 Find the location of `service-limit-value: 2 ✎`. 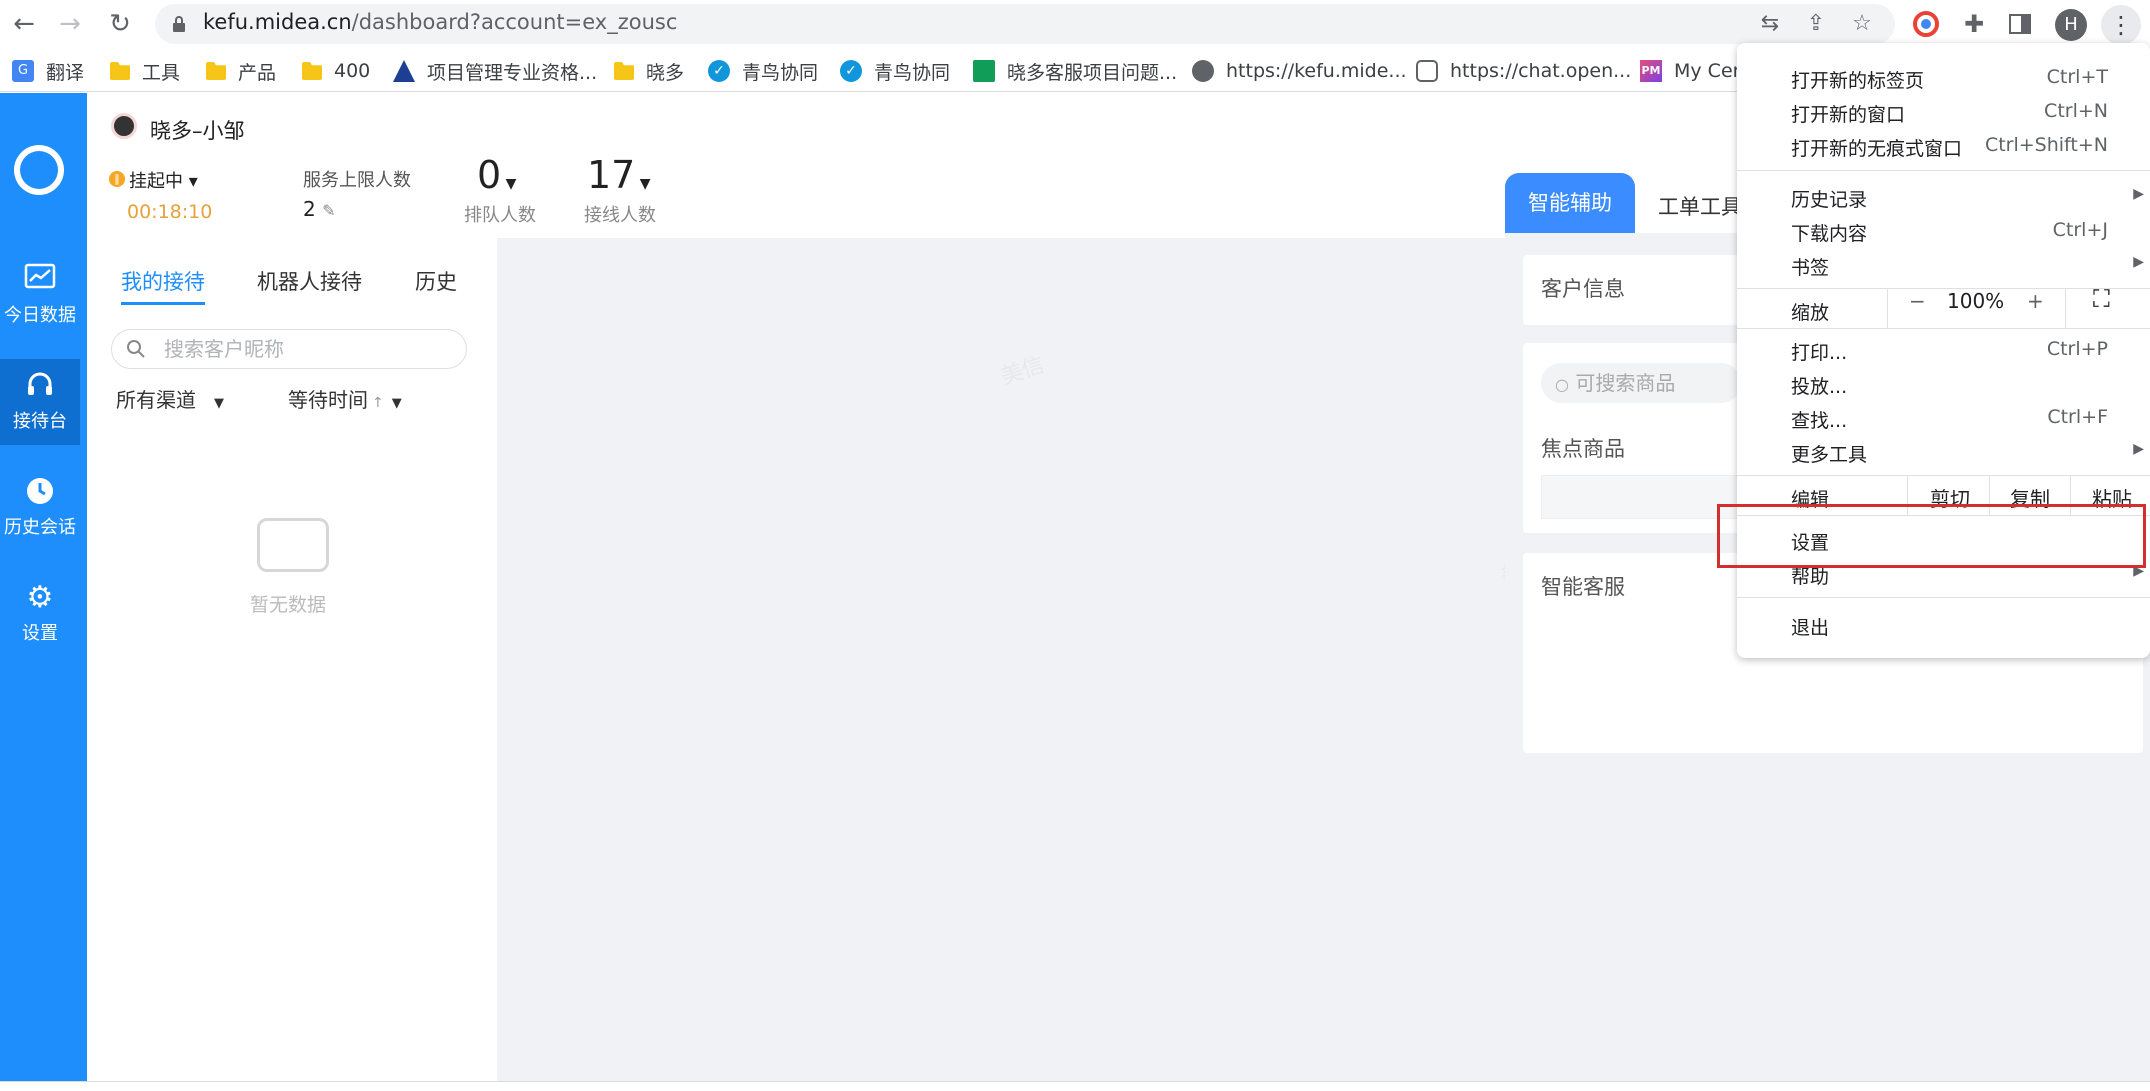

service-limit-value: 2 ✎ is located at coordinates (319, 209).